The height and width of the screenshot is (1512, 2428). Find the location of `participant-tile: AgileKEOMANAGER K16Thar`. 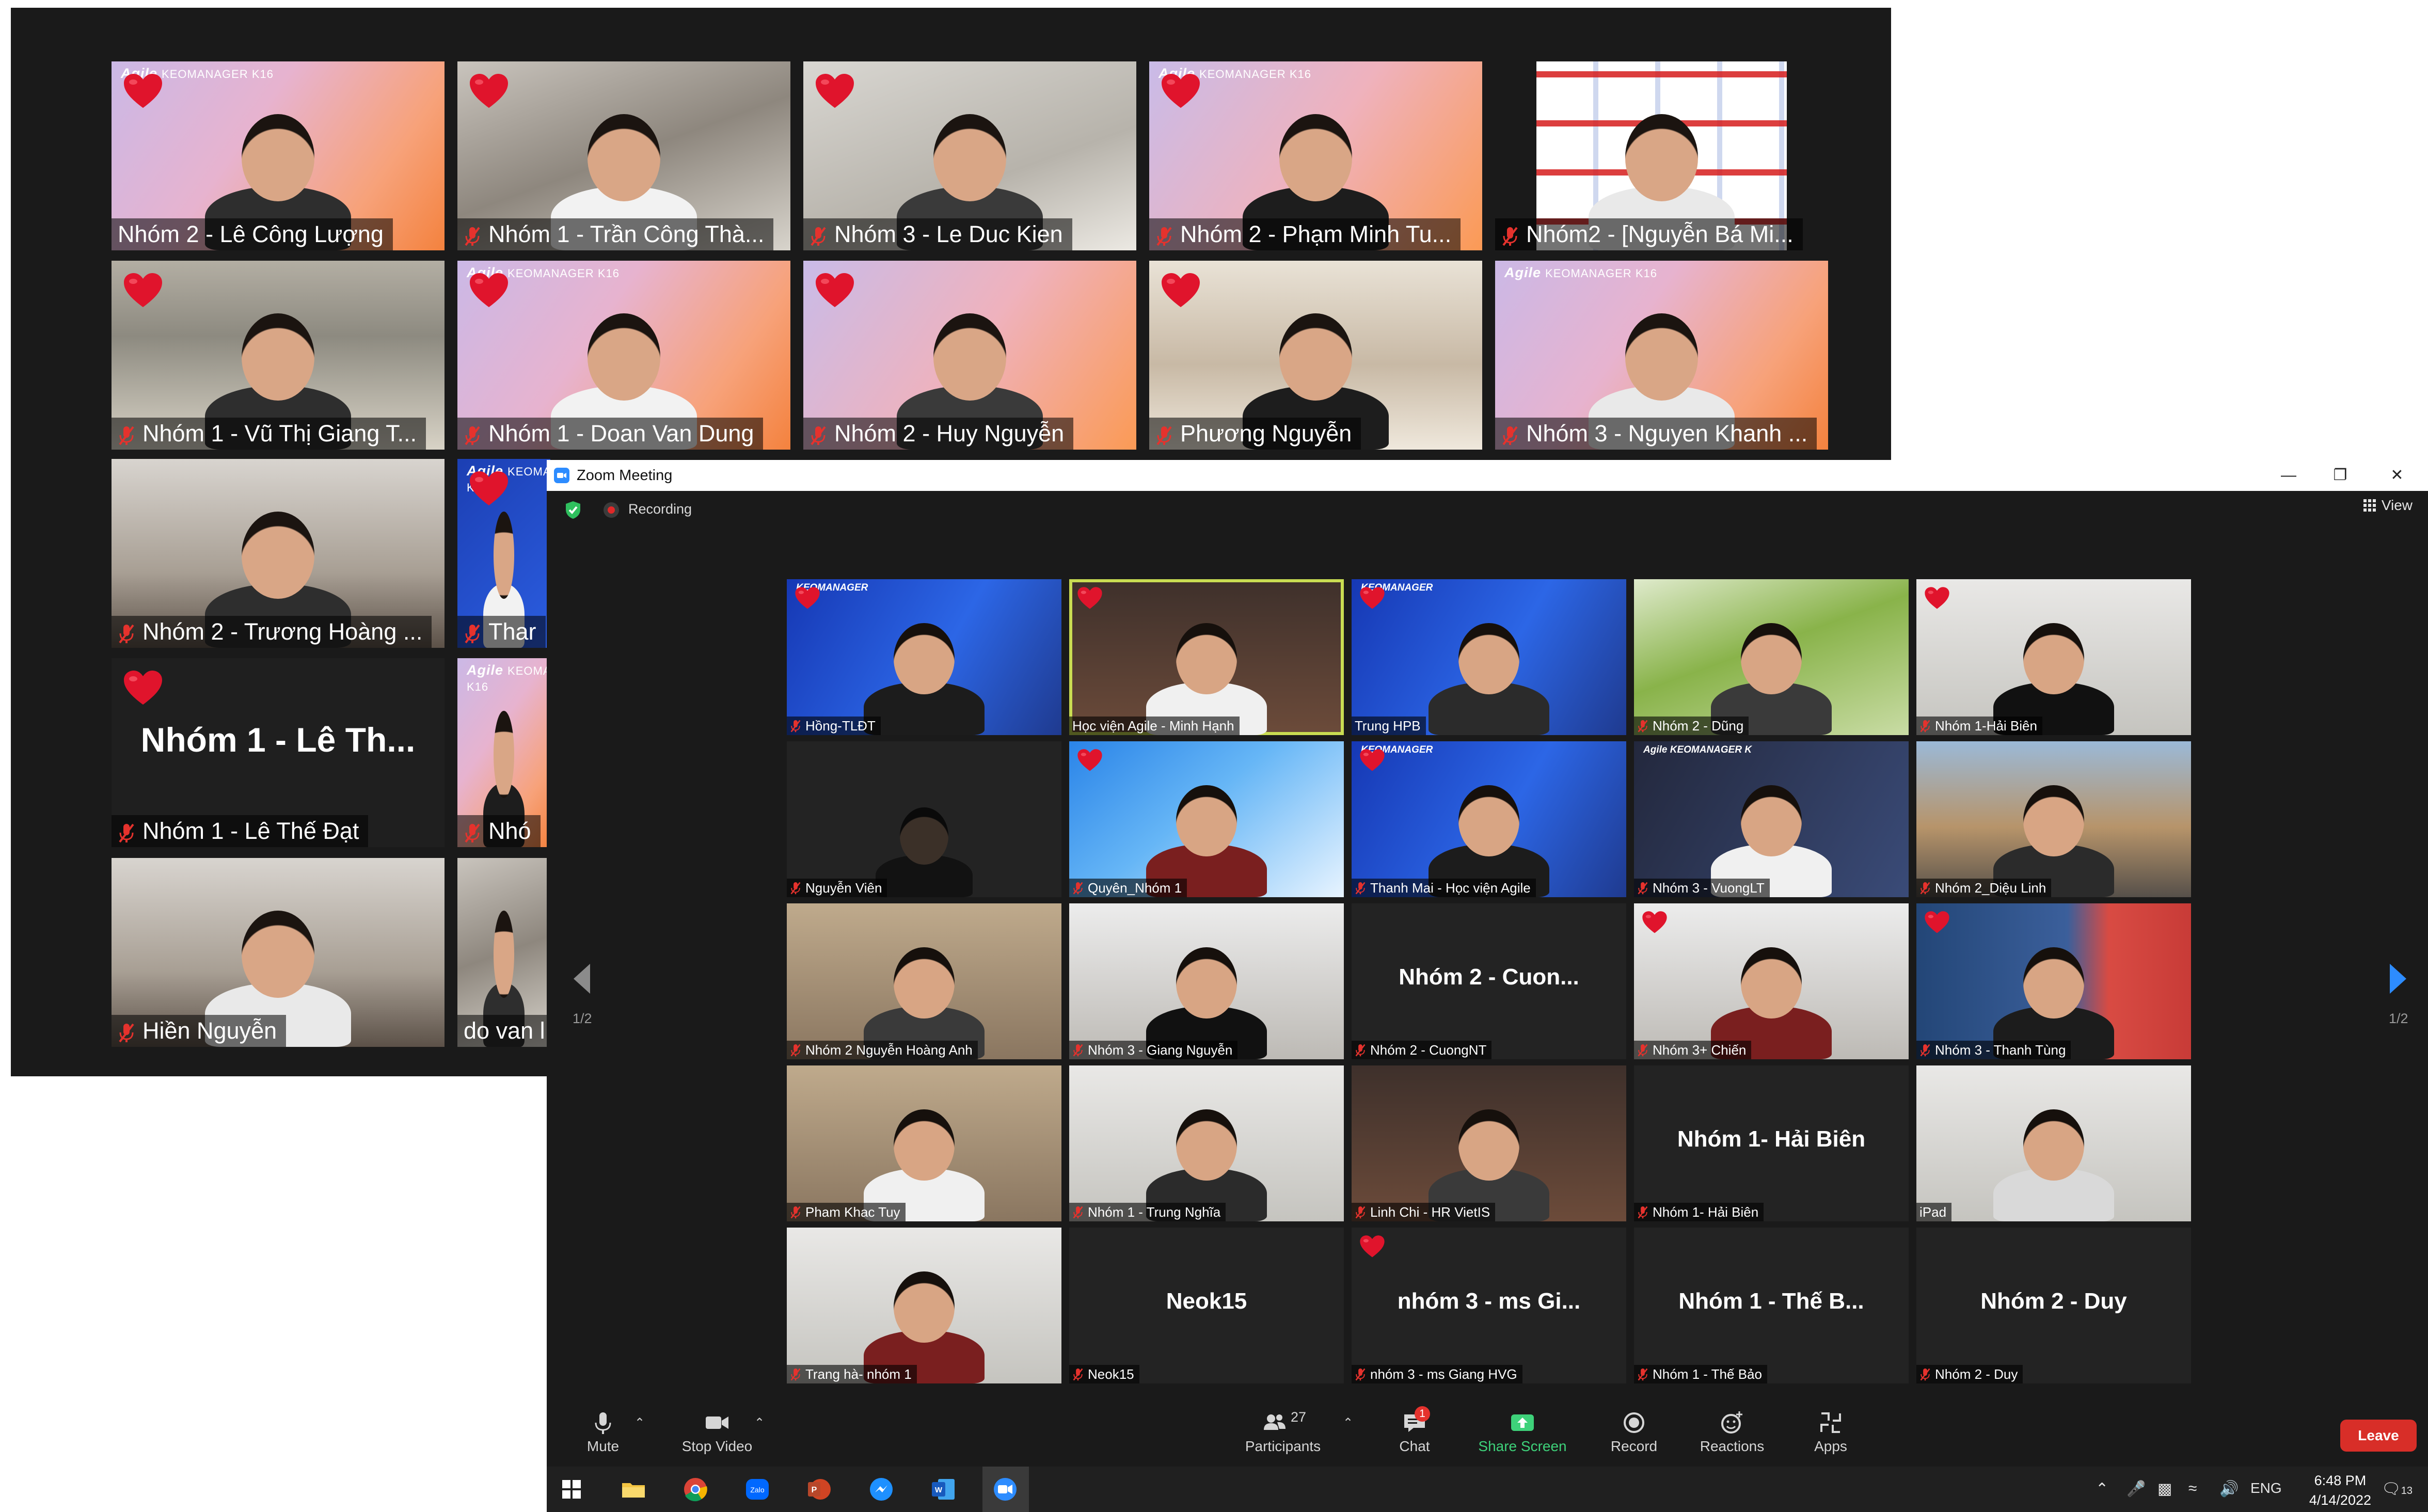

participant-tile: AgileKEOMANAGER K16Thar is located at coordinates (503, 553).